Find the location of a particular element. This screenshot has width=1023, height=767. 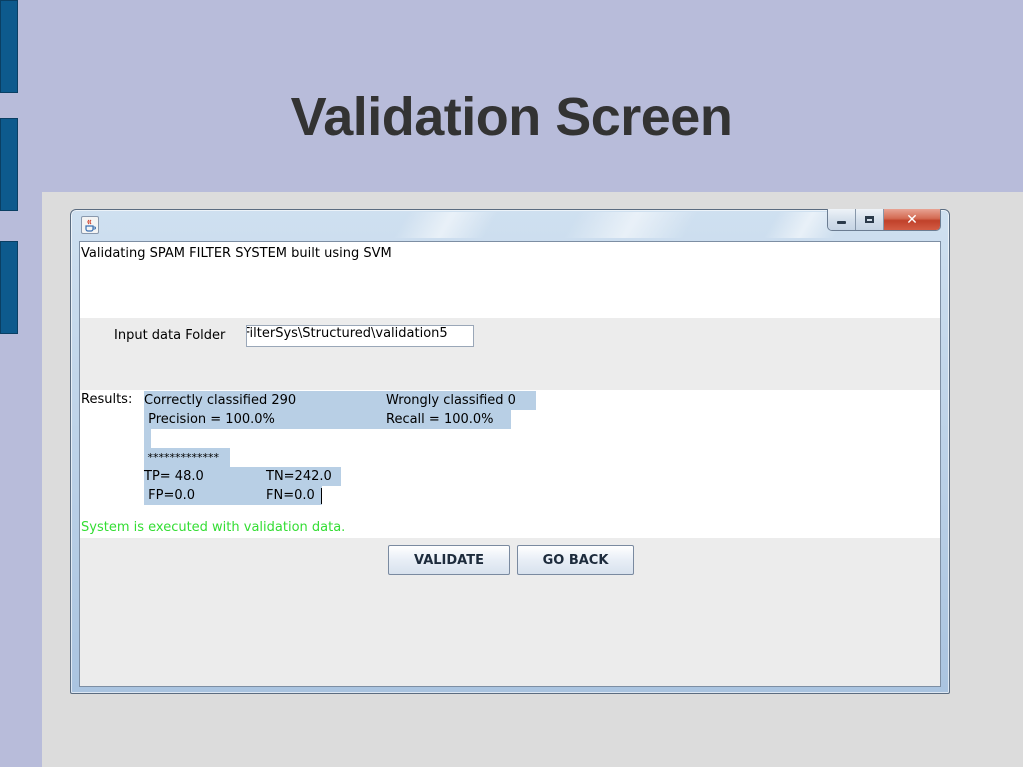

minimize-button is located at coordinates (842, 219).